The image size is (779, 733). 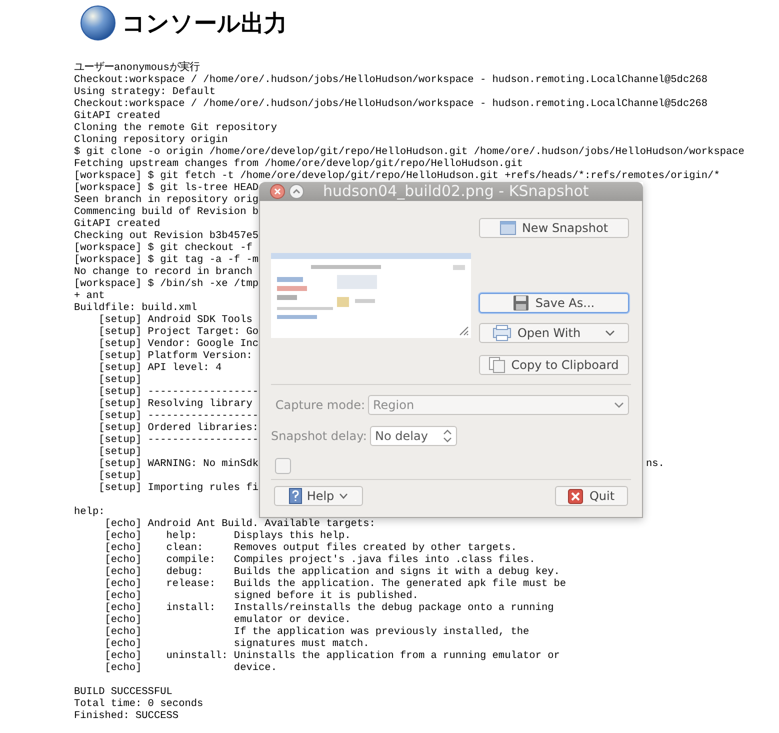 What do you see at coordinates (137, 68) in the screenshot?
I see `console-line: ユーザーanonymousが実行` at bounding box center [137, 68].